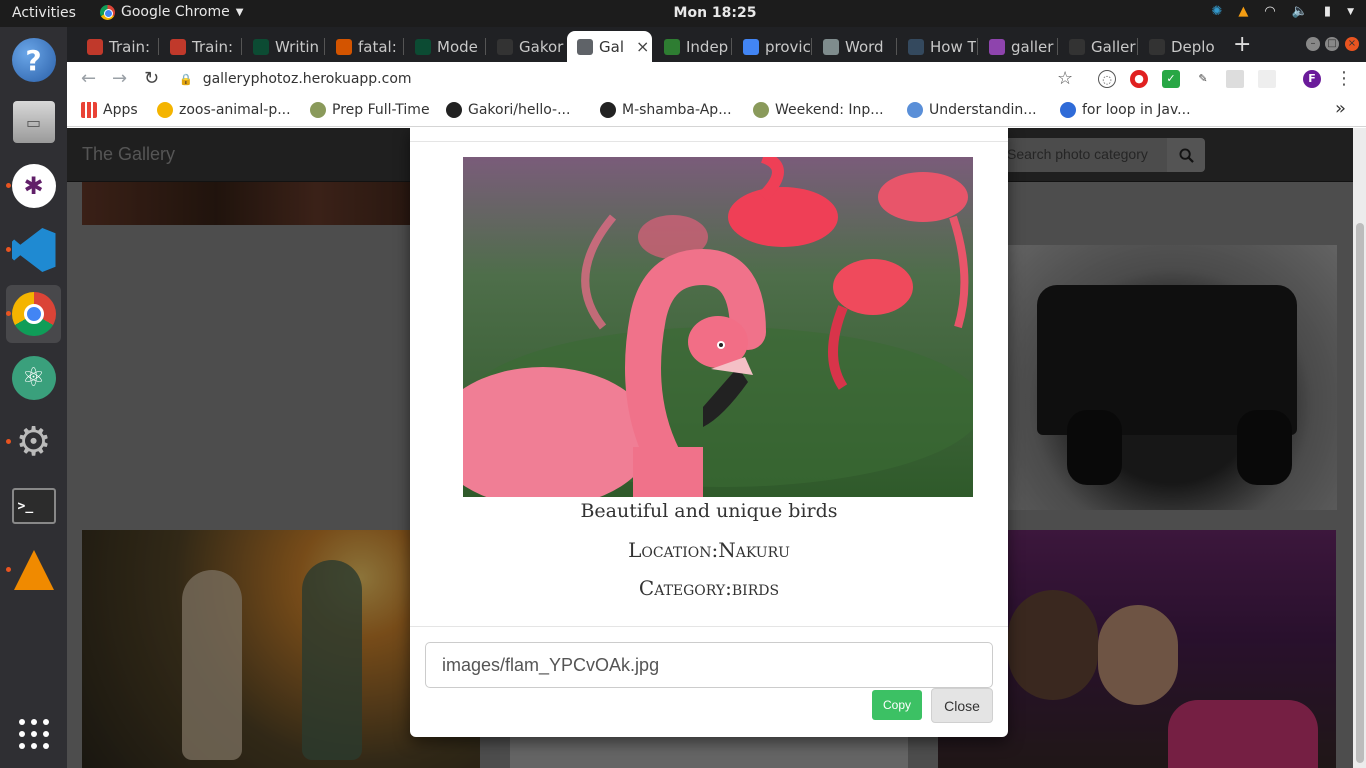 The image size is (1366, 768). Describe the element at coordinates (937, 46) in the screenshot. I see `browser-tab: How T` at that location.